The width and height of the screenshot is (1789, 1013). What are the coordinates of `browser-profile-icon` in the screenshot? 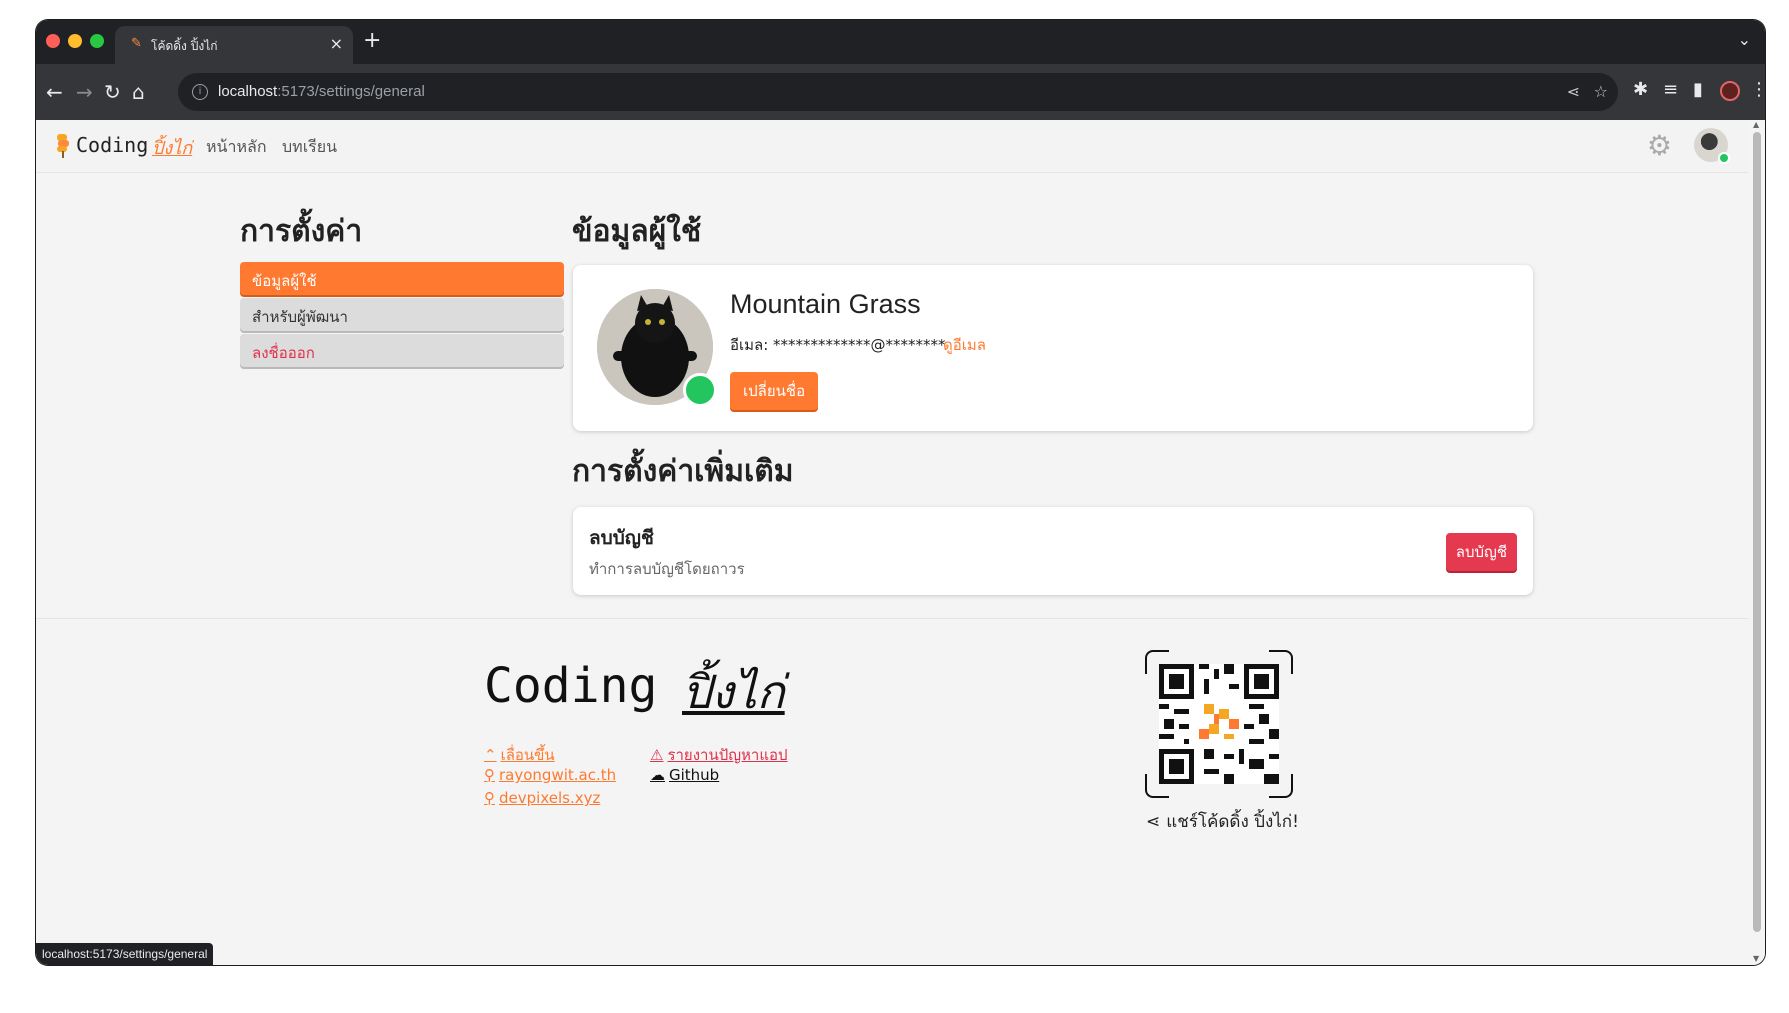 It's located at (1730, 91).